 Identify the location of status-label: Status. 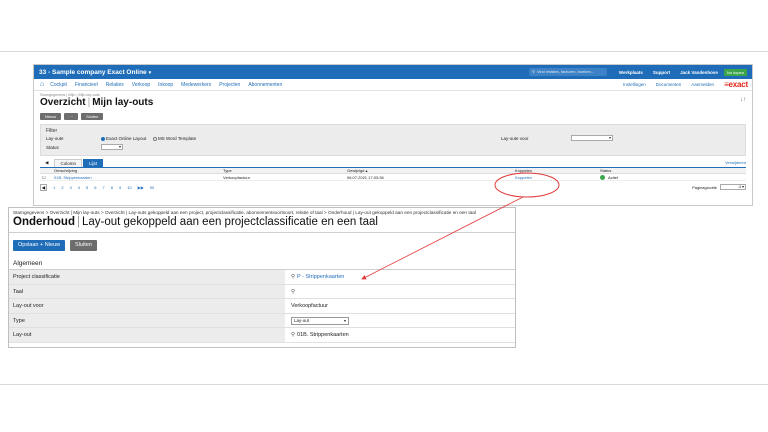
(52, 147).